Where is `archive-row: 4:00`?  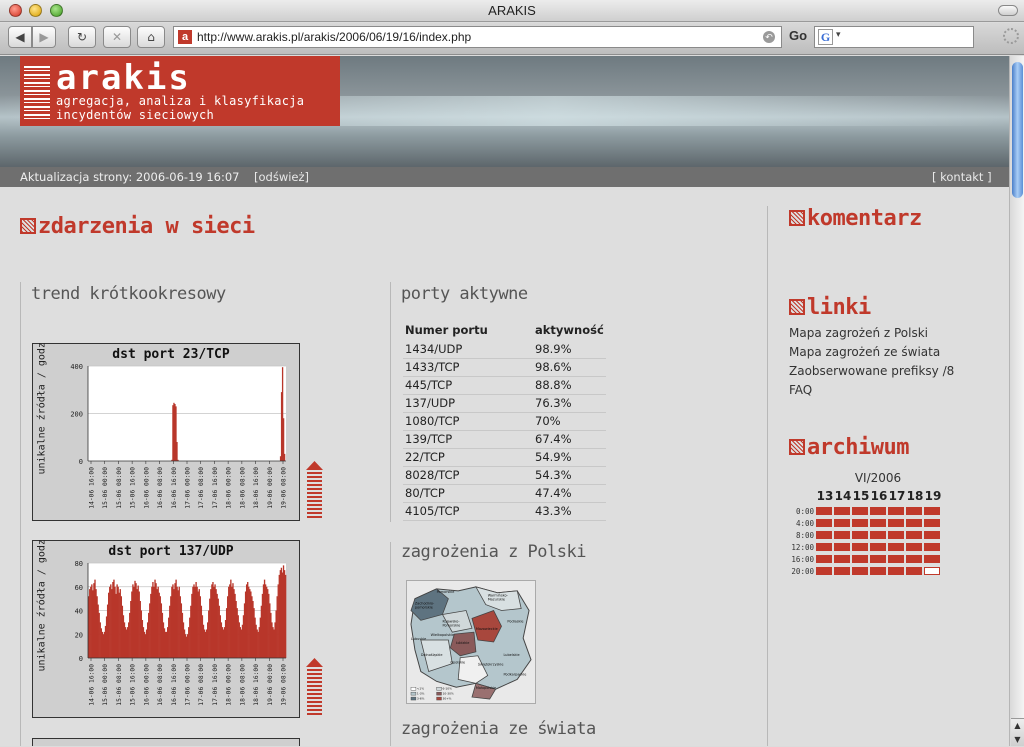
archive-row: 4:00 is located at coordinates (865, 525).